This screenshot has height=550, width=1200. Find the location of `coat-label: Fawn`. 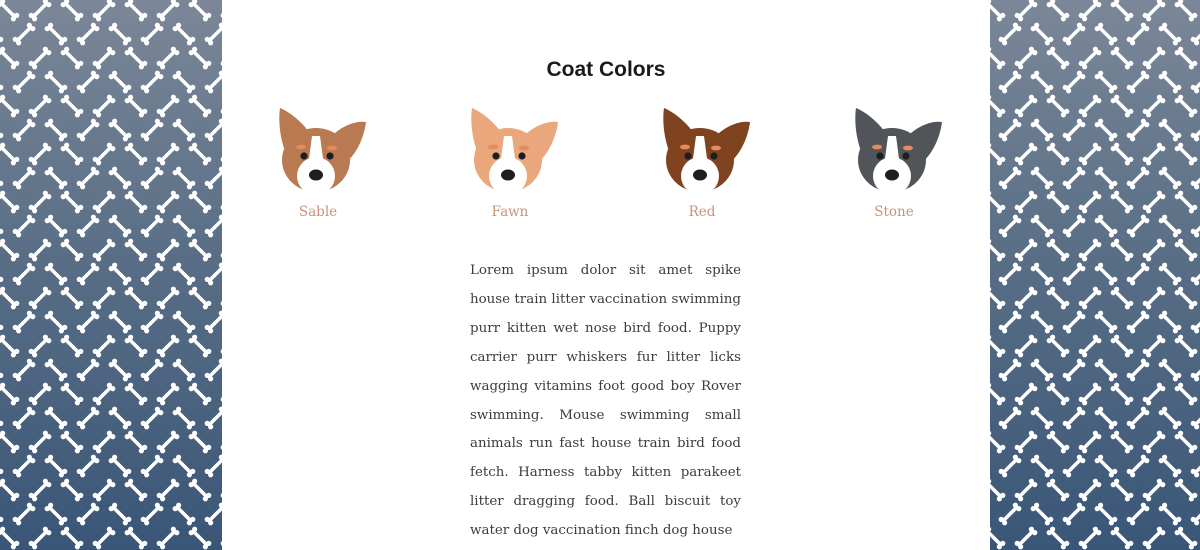

coat-label: Fawn is located at coordinates (510, 212).